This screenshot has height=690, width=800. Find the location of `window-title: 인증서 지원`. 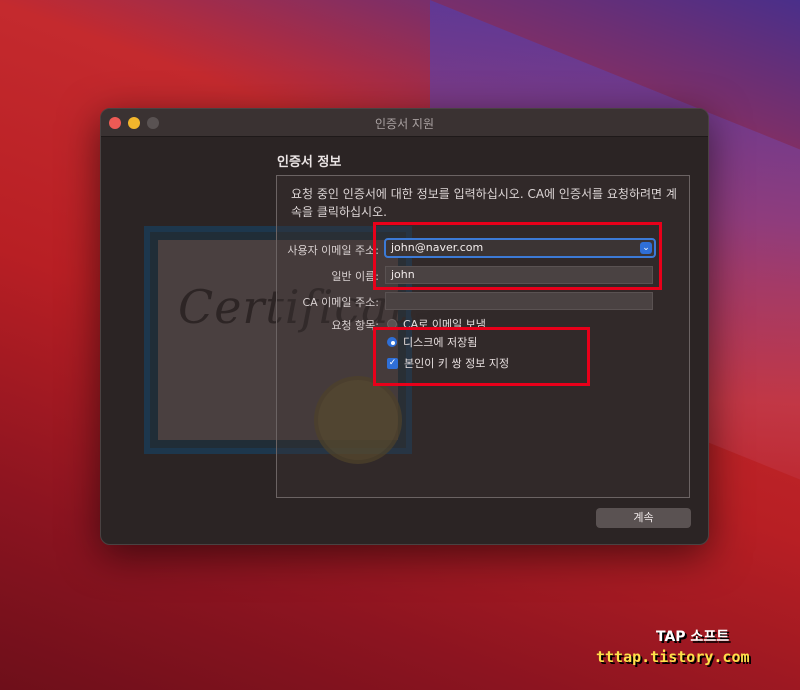

window-title: 인증서 지원 is located at coordinates (404, 124).